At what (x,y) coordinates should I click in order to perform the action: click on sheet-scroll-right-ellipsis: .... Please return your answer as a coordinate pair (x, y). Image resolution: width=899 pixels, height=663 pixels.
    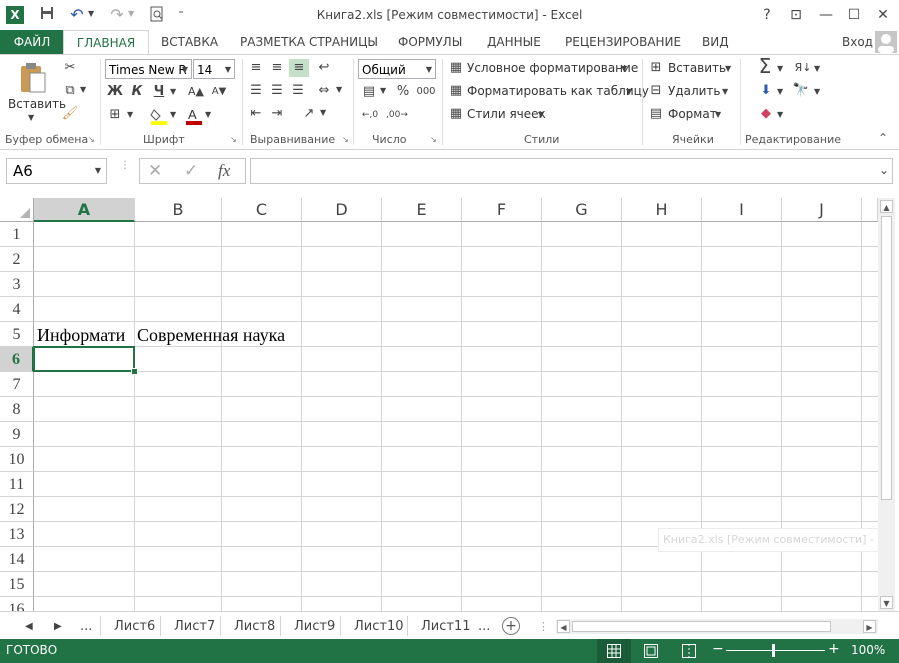
    Looking at the image, I should click on (484, 628).